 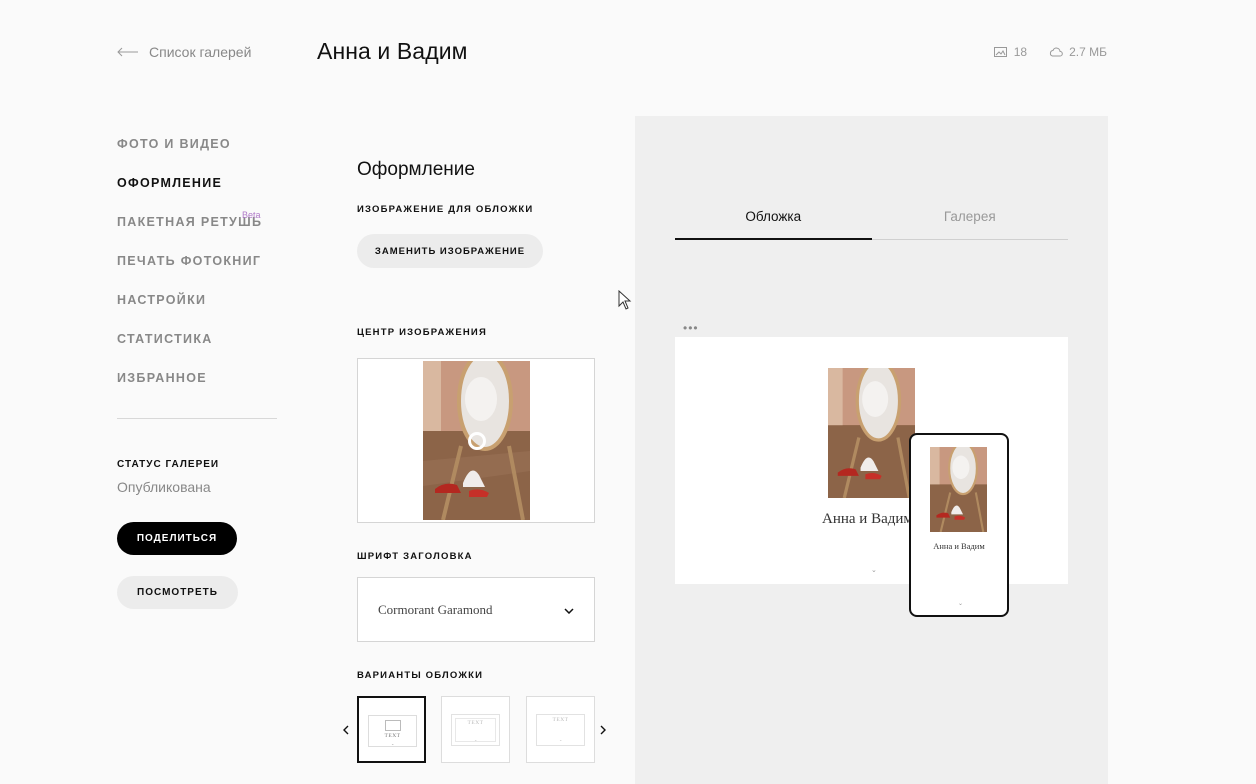 What do you see at coordinates (177, 592) in the screenshot?
I see `view-button: ПОСМОТРЕТЬ` at bounding box center [177, 592].